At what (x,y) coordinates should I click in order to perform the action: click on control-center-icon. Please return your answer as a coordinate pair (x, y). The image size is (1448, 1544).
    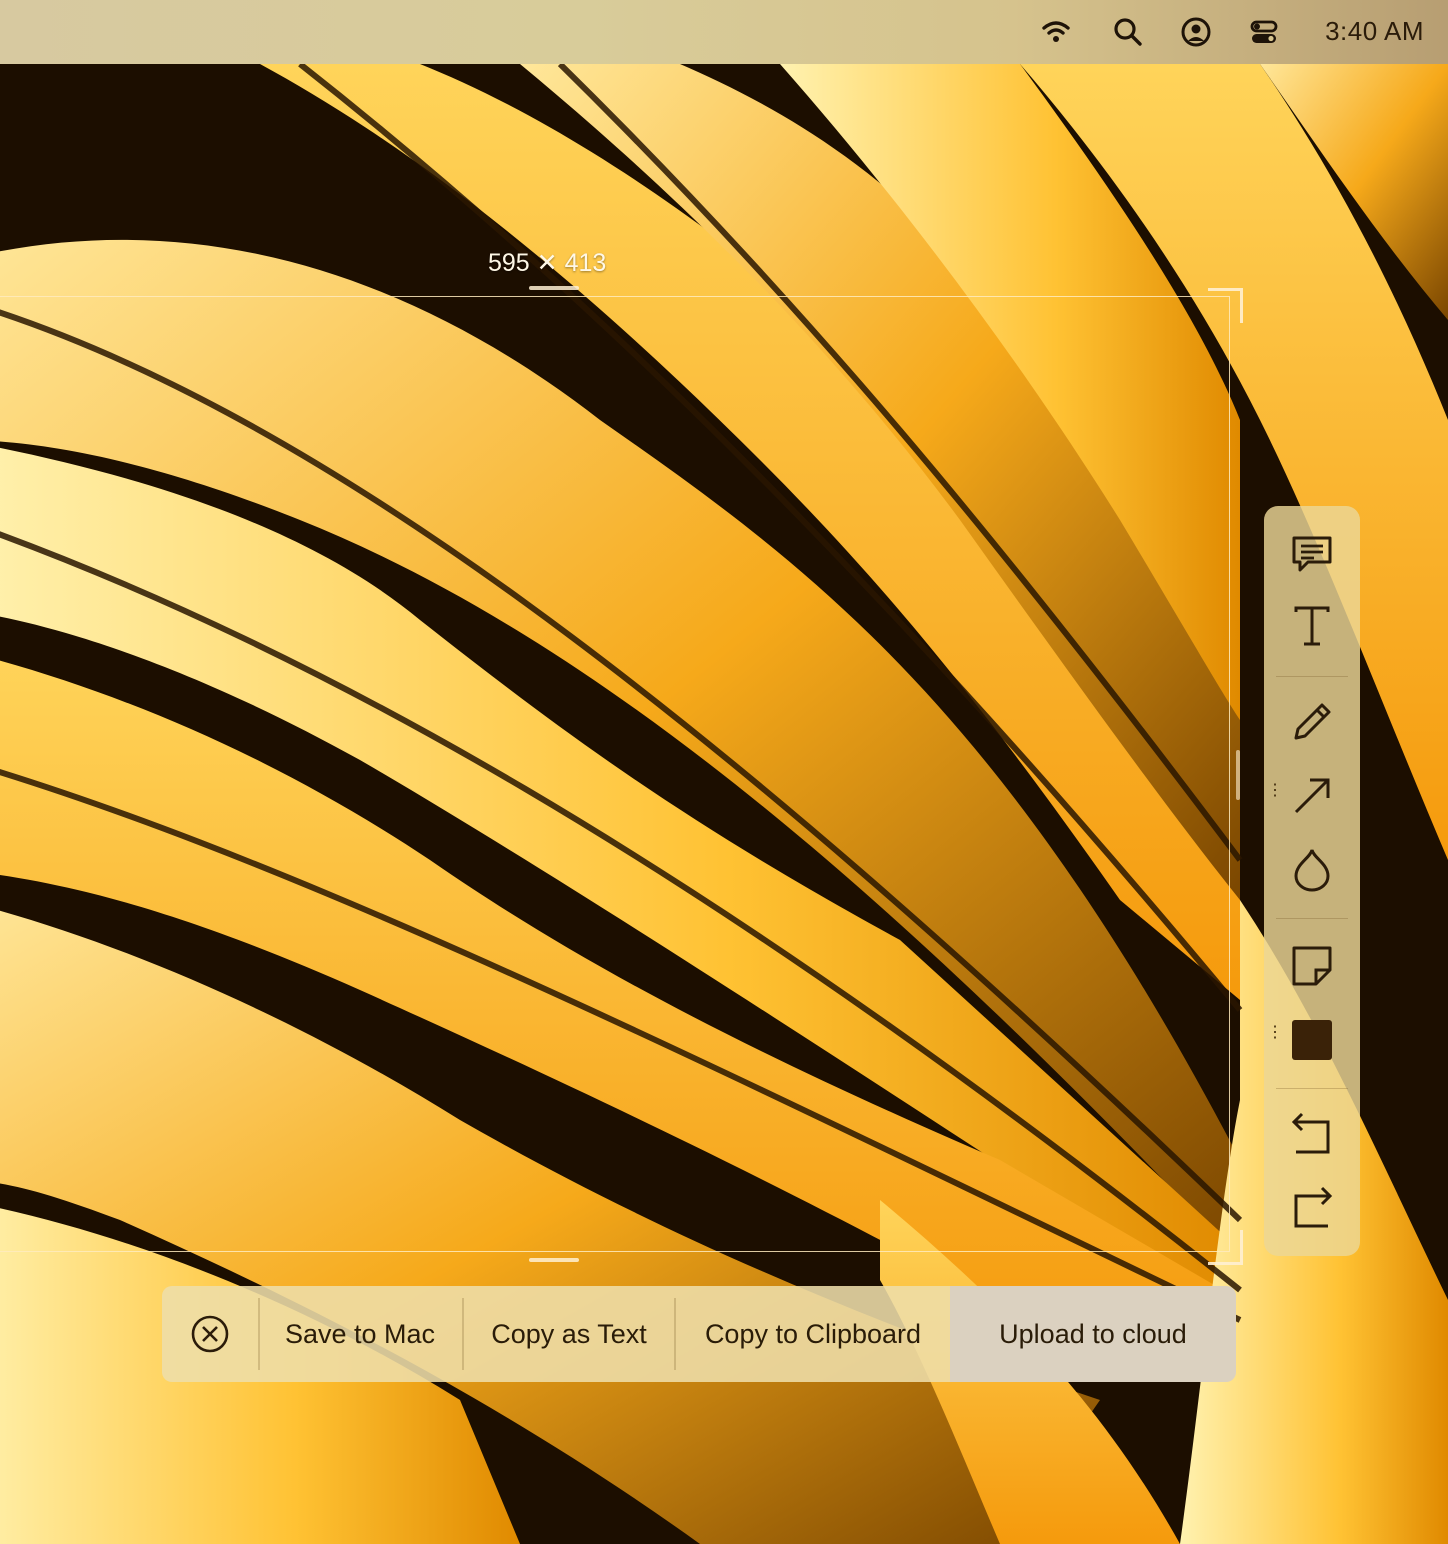
    Looking at the image, I should click on (1264, 32).